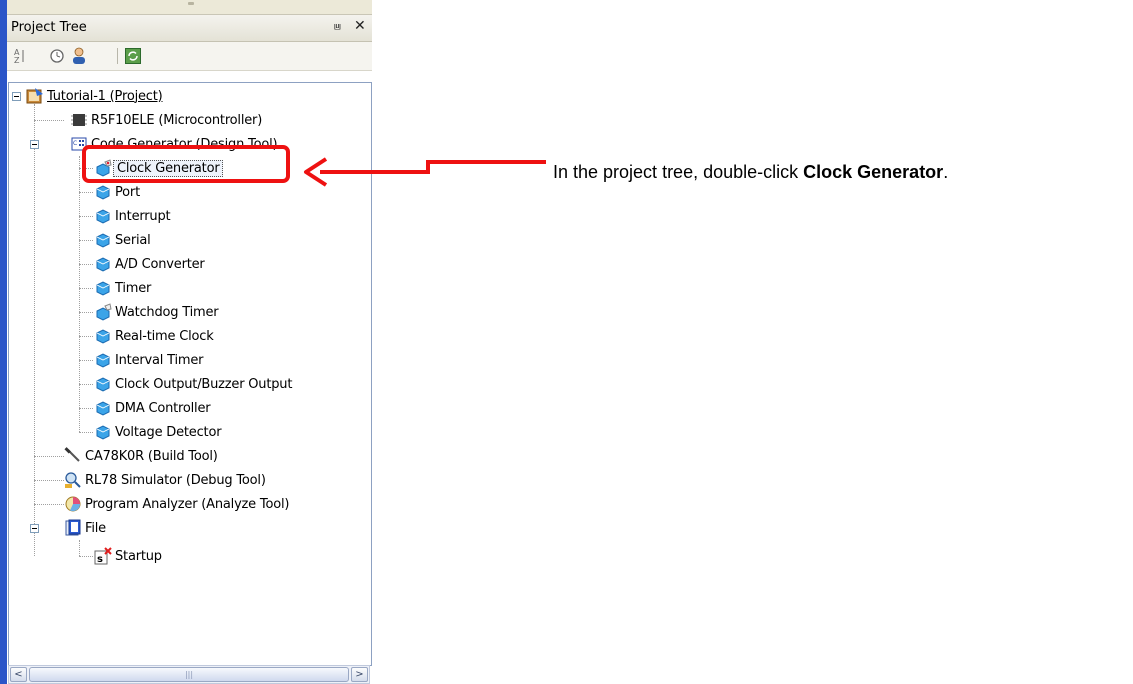 This screenshot has height=684, width=1133. What do you see at coordinates (204, 384) in the screenshot?
I see `tree-node-label: Clock Output/Buzzer Output` at bounding box center [204, 384].